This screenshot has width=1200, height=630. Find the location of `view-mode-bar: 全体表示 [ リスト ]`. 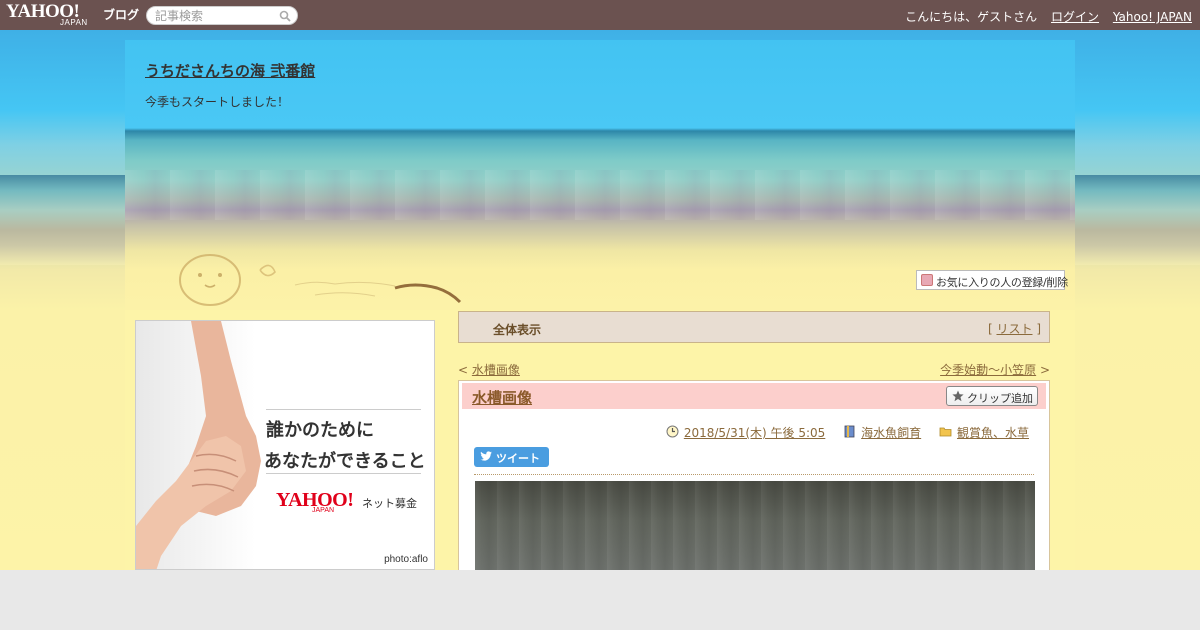

view-mode-bar: 全体表示 [ リスト ] is located at coordinates (754, 327).